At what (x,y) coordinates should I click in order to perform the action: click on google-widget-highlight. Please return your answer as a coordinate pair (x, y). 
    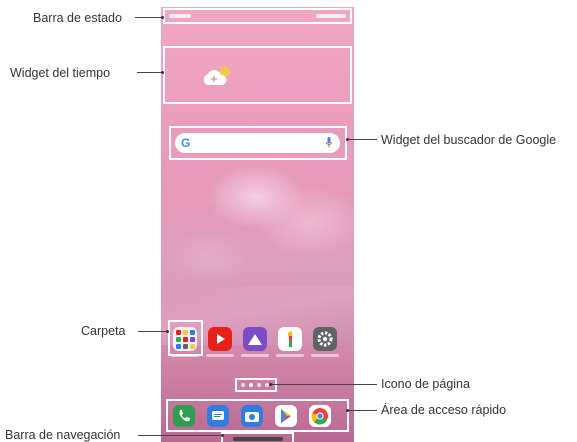
    Looking at the image, I should click on (258, 143).